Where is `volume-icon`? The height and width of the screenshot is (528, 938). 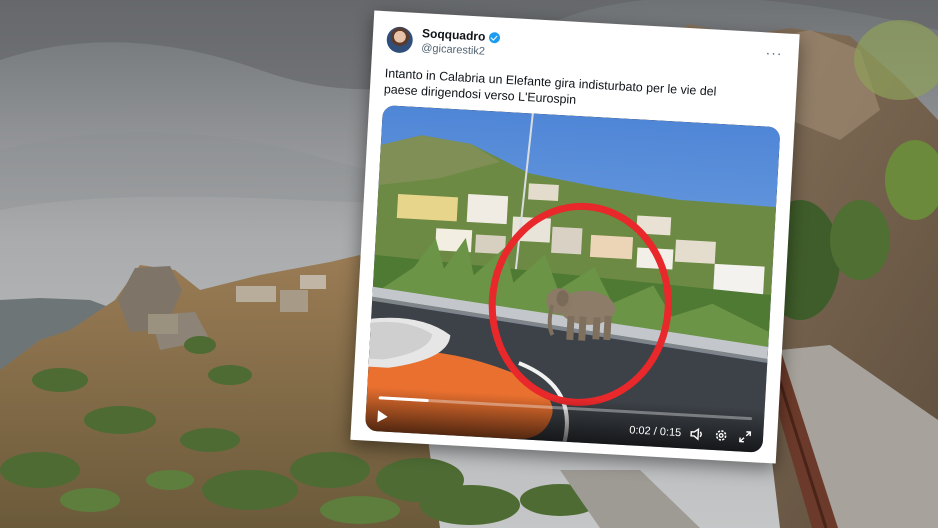 volume-icon is located at coordinates (697, 434).